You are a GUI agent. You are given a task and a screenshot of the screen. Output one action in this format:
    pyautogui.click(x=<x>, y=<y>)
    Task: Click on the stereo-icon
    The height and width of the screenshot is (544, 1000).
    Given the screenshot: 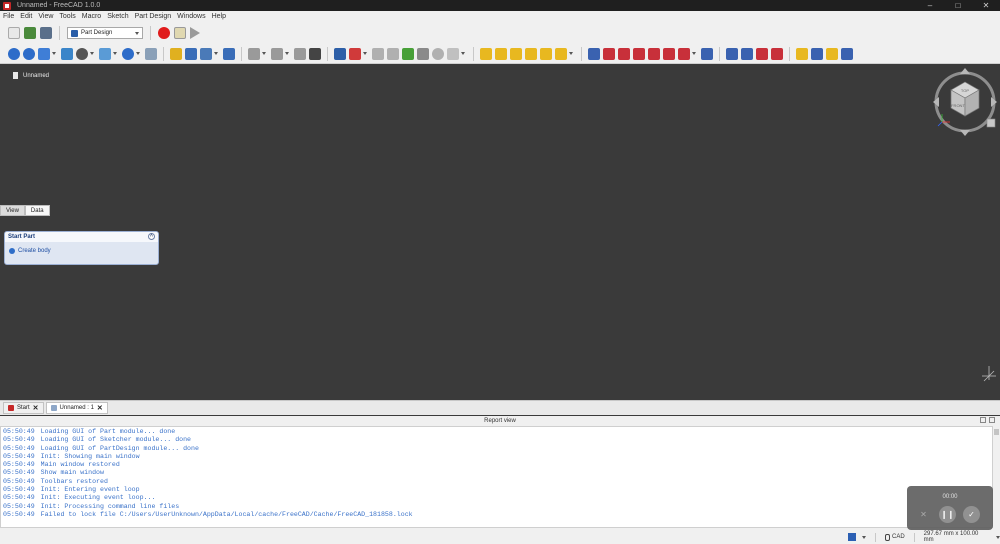 What is the action you would take?
    pyautogui.click(x=82, y=53)
    